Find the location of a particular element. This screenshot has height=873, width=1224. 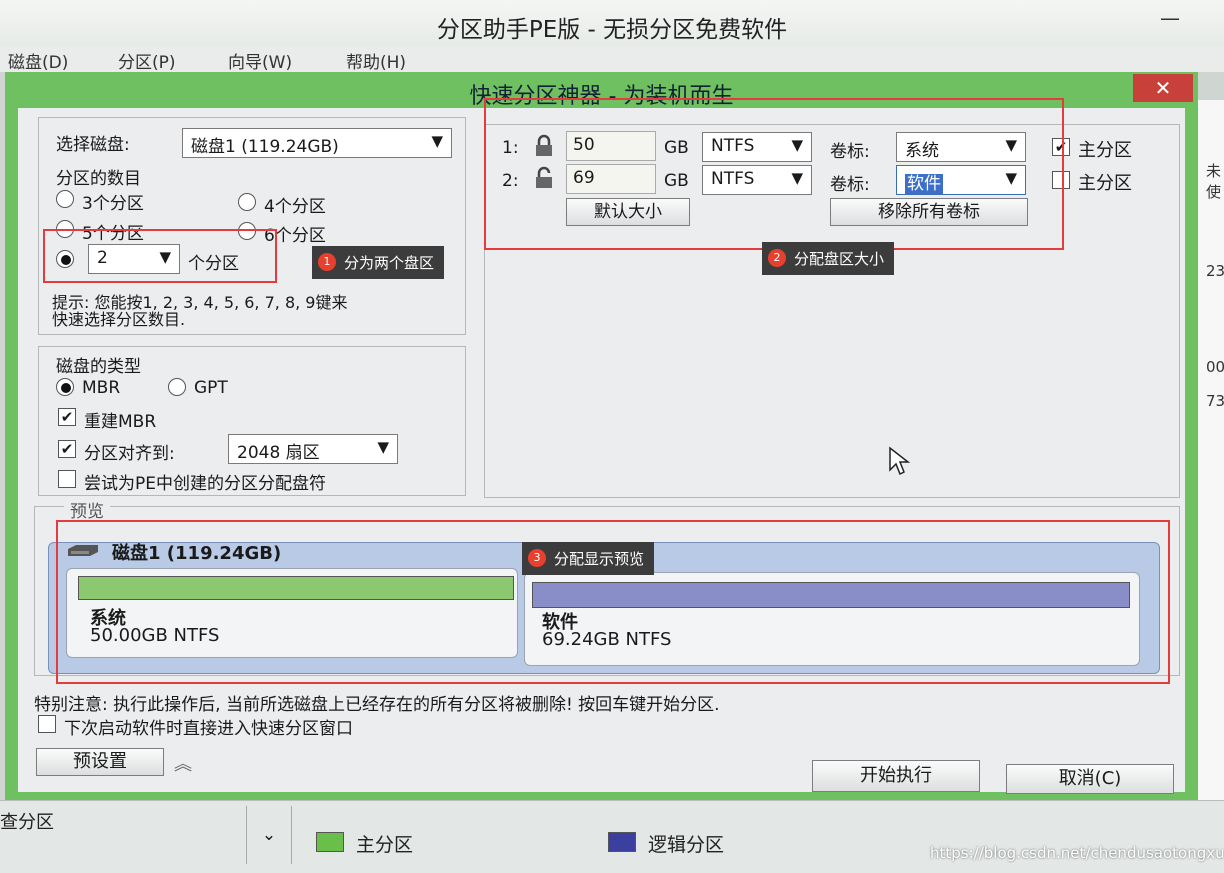

radio-gpt is located at coordinates (177, 387).